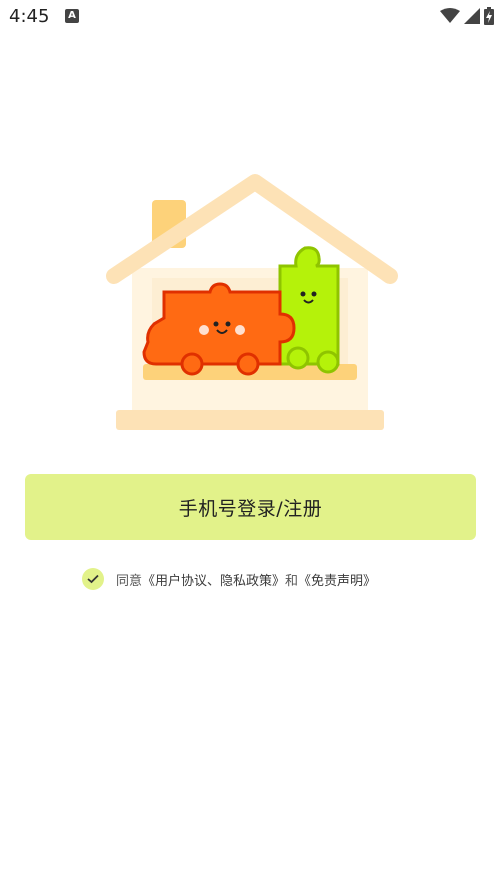  I want to click on agreement-row: 同意《用户协议、隐私政策》和《免责声明》, so click(229, 579).